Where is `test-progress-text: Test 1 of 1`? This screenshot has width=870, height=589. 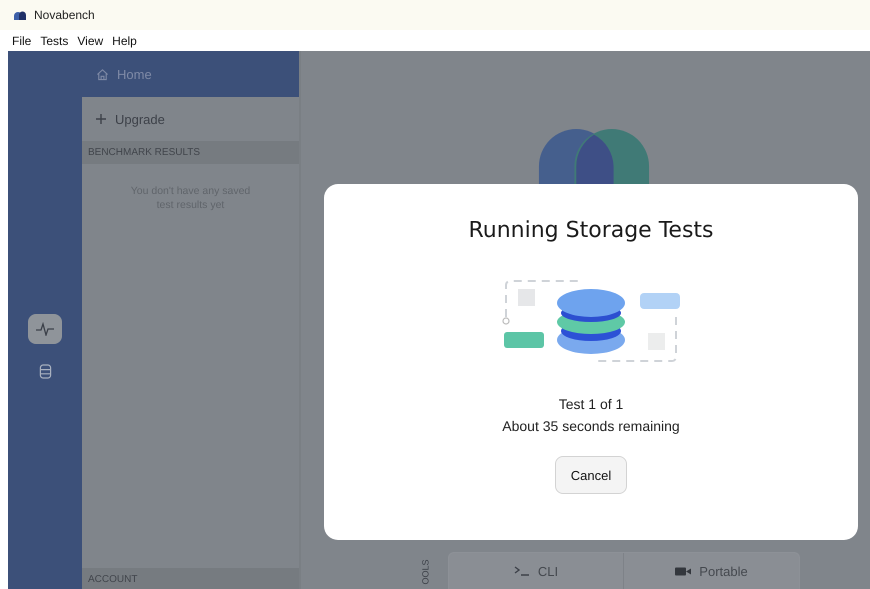 test-progress-text: Test 1 of 1 is located at coordinates (591, 404).